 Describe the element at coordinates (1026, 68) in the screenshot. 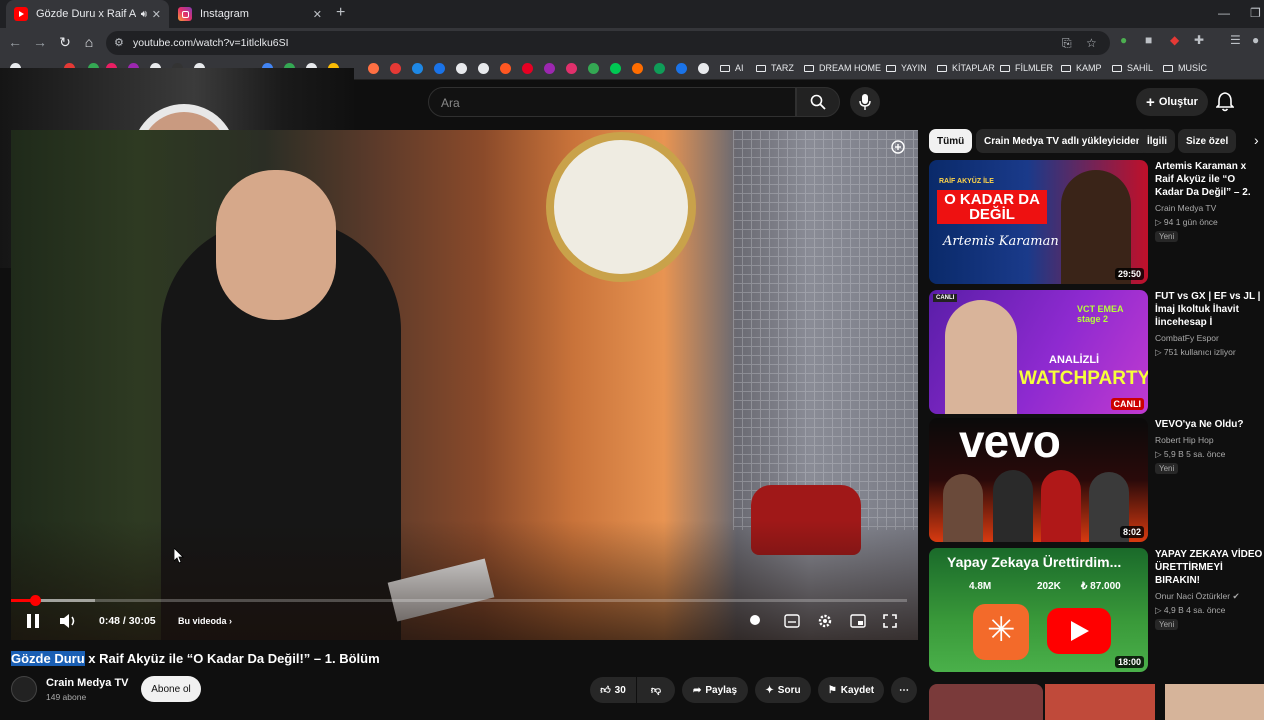

I see `bookmark-folder-filmler: FİLMLER` at that location.